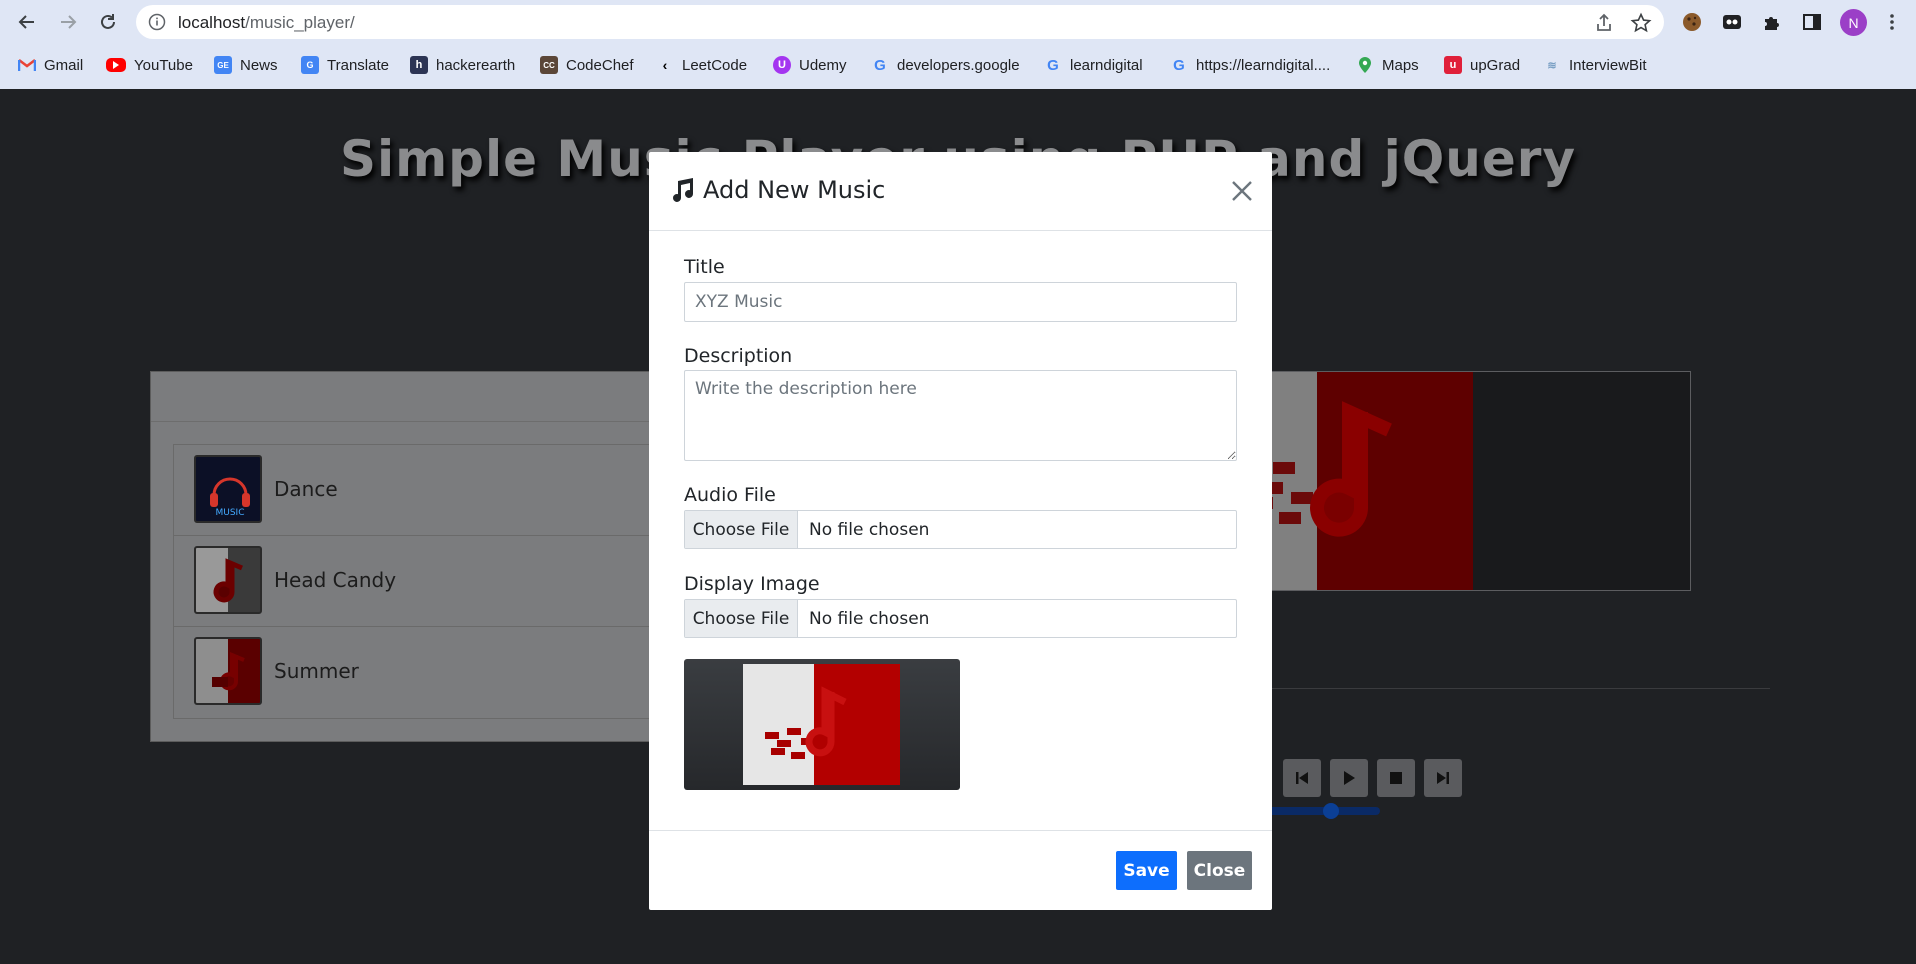 The width and height of the screenshot is (1916, 964). I want to click on bookmark-maps: Maps, so click(1387, 65).